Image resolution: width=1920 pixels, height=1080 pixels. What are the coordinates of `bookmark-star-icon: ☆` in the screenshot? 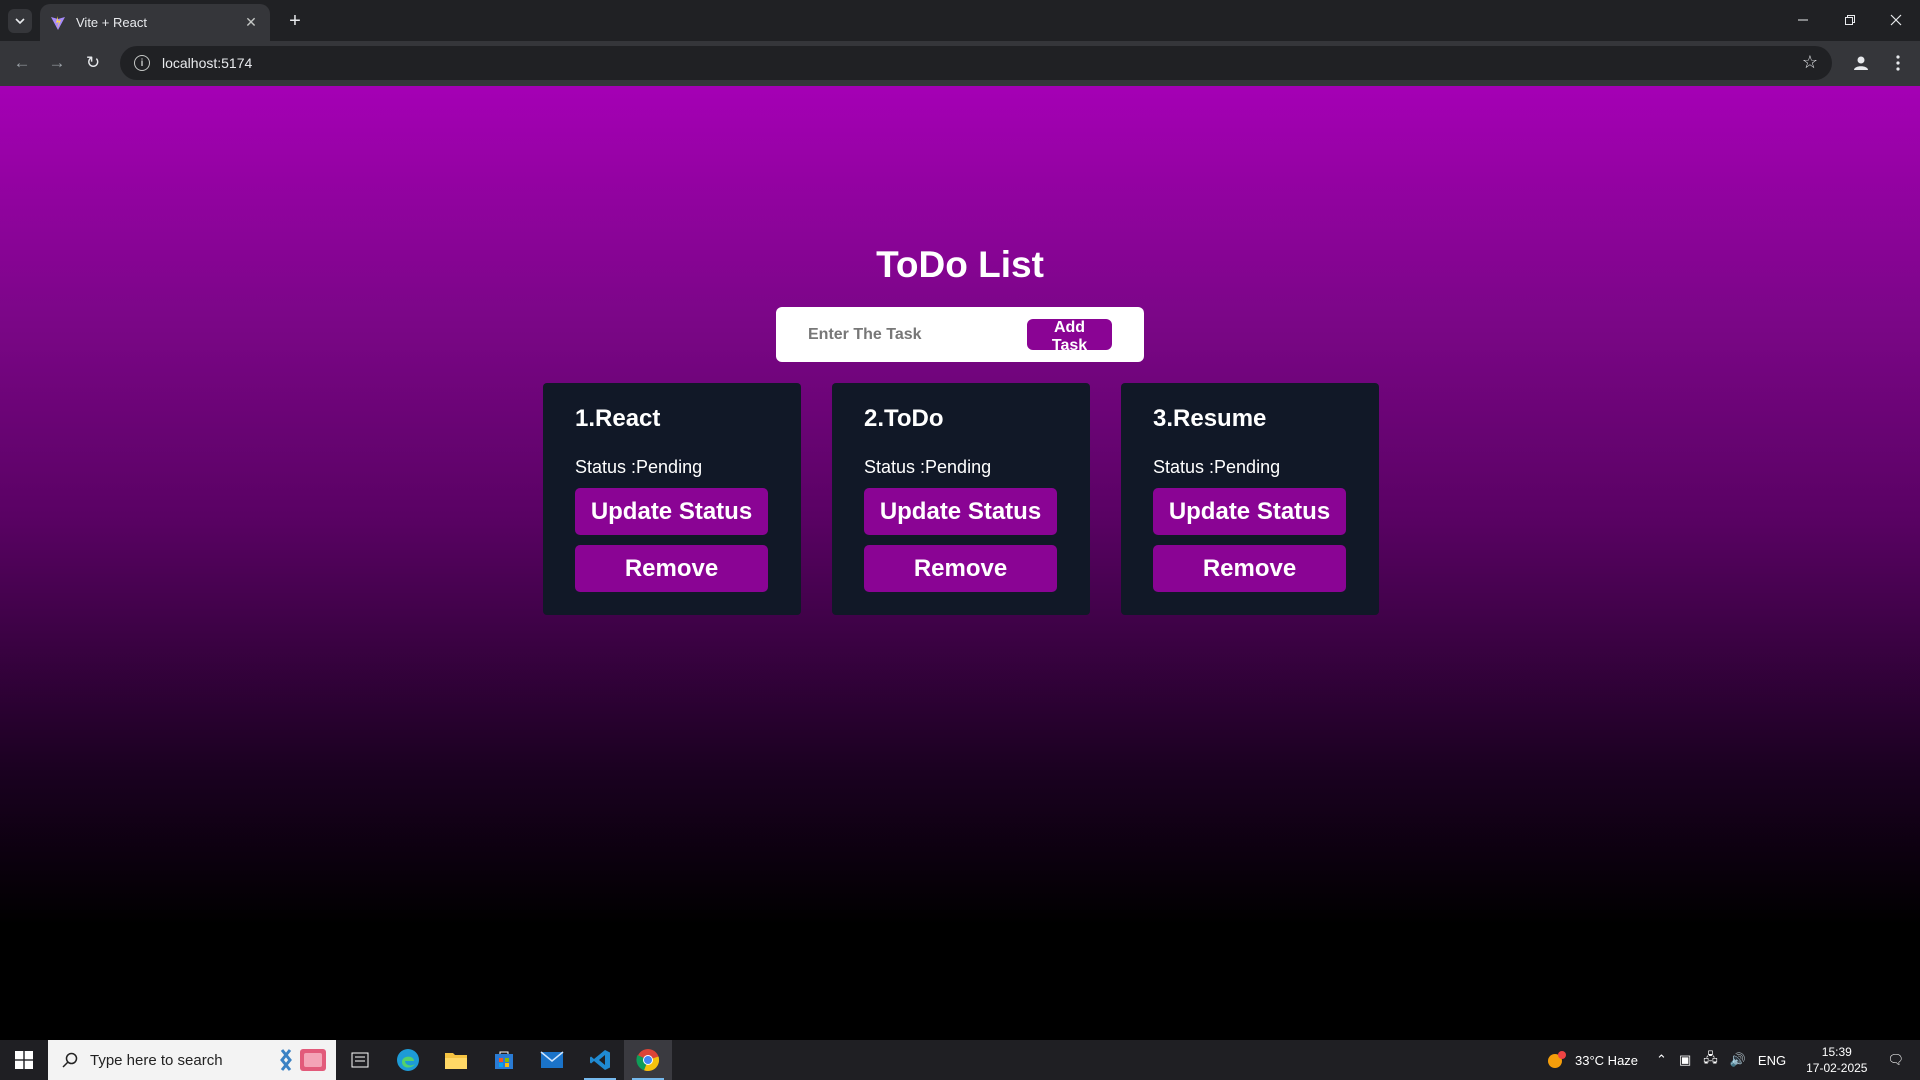 It's located at (1810, 62).